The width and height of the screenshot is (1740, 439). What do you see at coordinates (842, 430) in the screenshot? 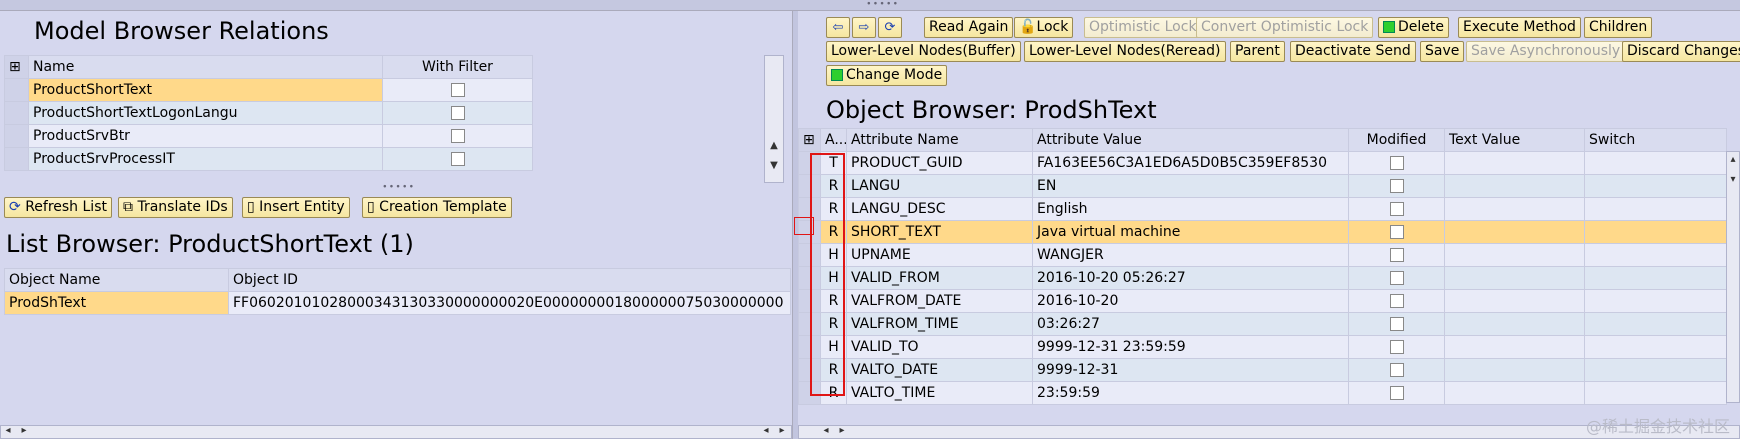
I see `scroll-right-icon: ▸` at bounding box center [842, 430].